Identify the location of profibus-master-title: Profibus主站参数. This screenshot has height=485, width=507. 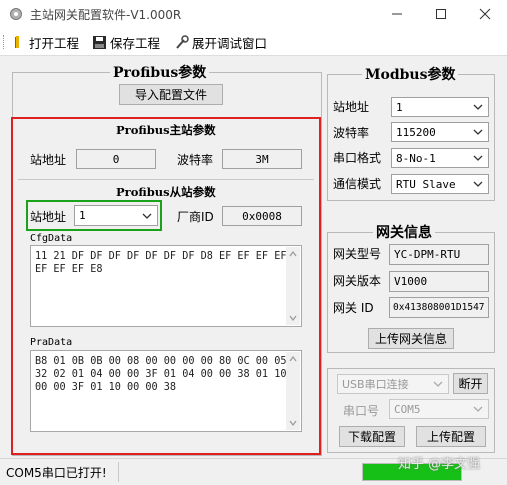
(166, 130).